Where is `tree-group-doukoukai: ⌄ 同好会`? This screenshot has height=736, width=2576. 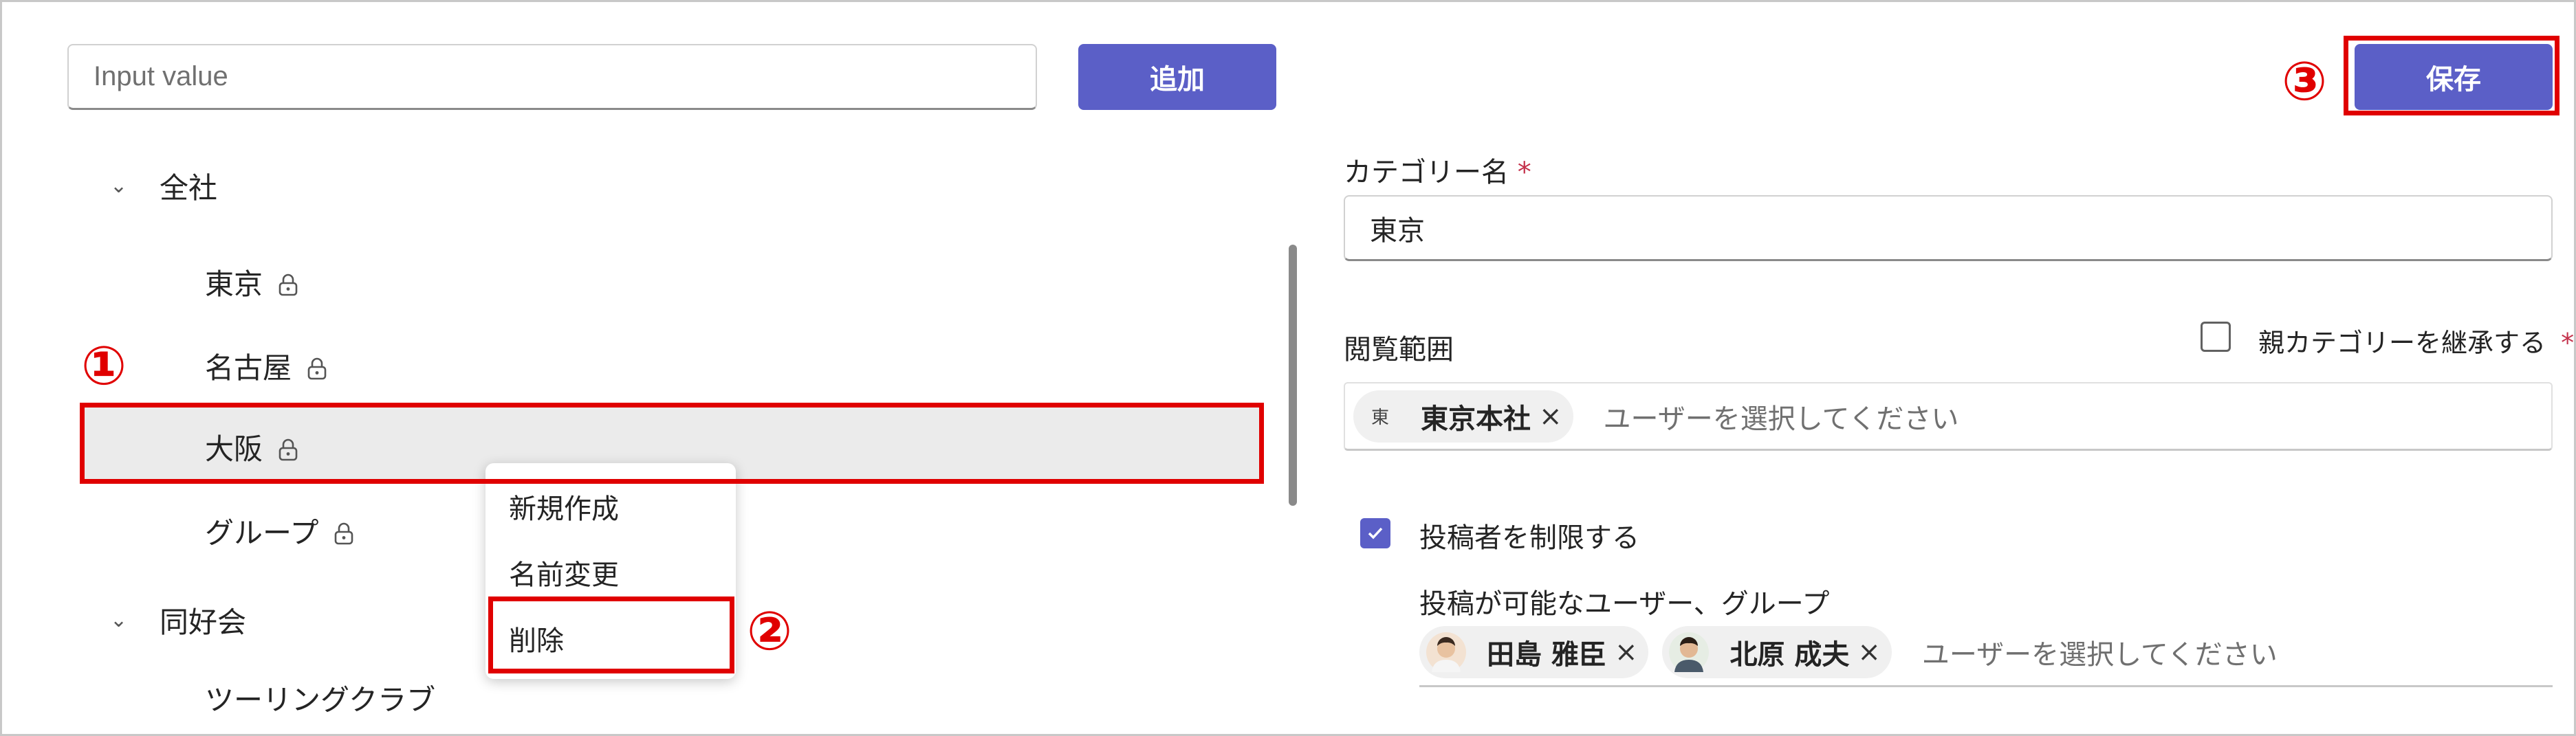 tree-group-doukoukai: ⌄ 同好会 is located at coordinates (178, 619).